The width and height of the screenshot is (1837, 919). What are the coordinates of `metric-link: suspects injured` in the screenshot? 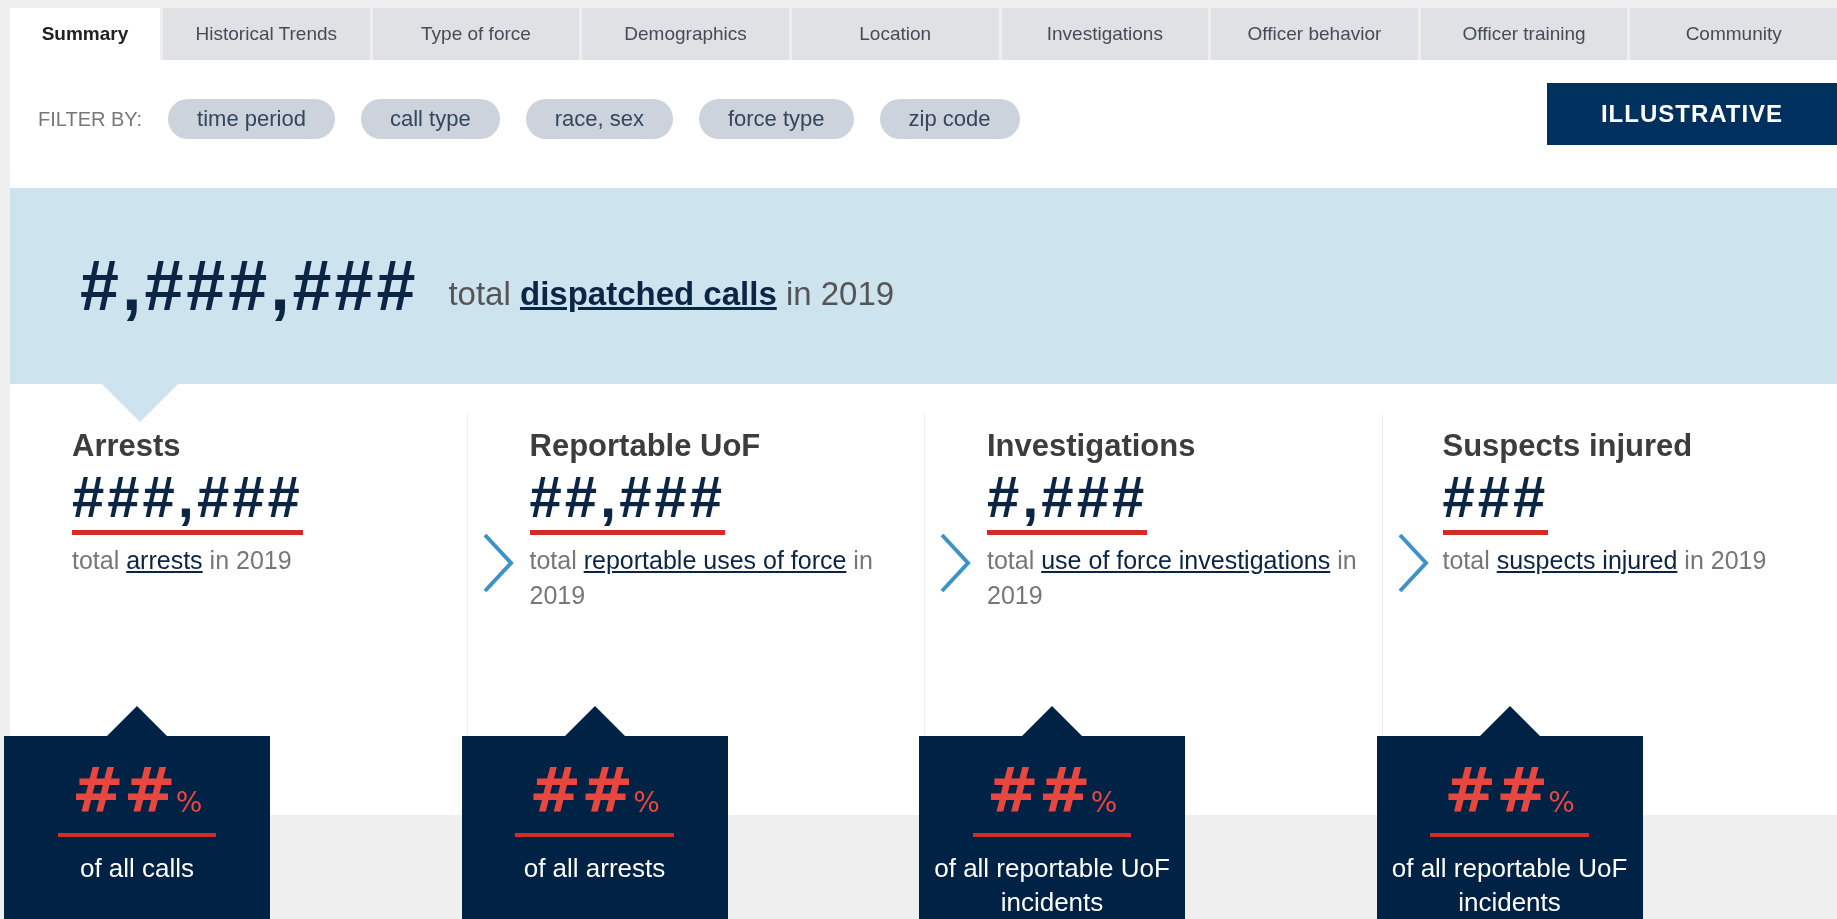 It's located at (1587, 560).